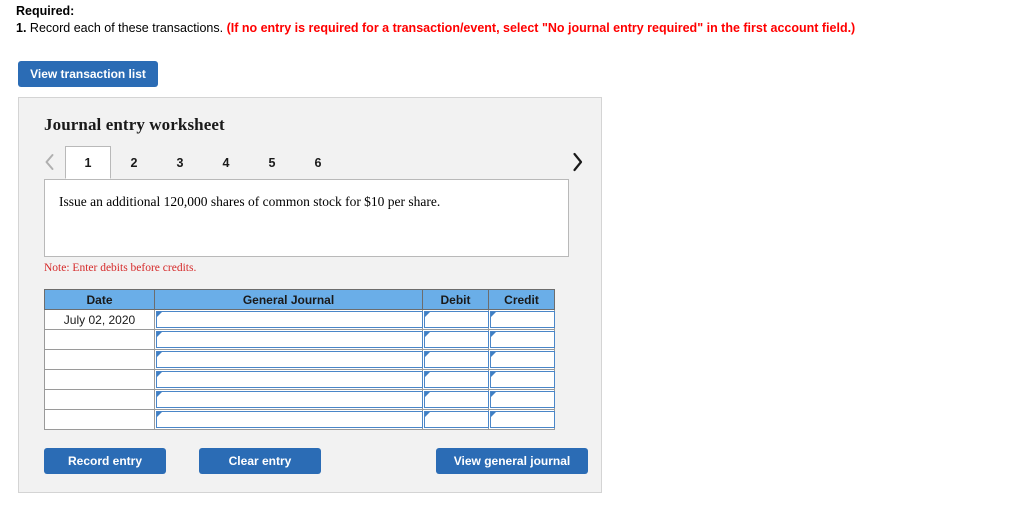 Image resolution: width=1024 pixels, height=510 pixels. What do you see at coordinates (521, 299) in the screenshot?
I see `column-header-credit: Credit` at bounding box center [521, 299].